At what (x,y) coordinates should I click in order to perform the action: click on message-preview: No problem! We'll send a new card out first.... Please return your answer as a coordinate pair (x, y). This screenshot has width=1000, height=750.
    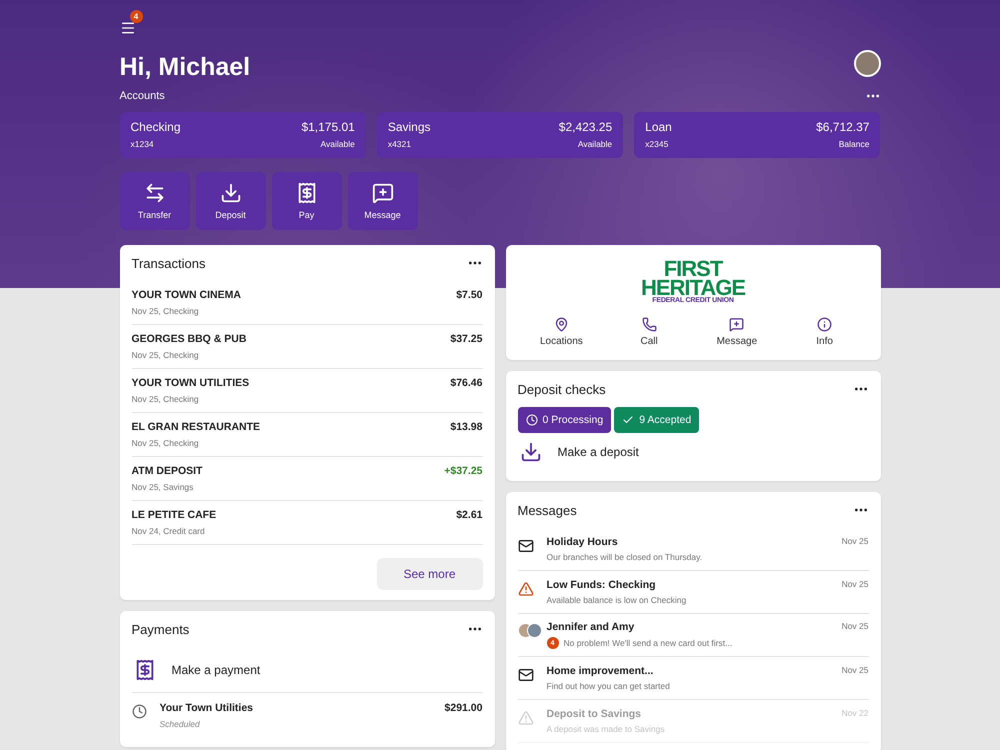
    Looking at the image, I should click on (648, 643).